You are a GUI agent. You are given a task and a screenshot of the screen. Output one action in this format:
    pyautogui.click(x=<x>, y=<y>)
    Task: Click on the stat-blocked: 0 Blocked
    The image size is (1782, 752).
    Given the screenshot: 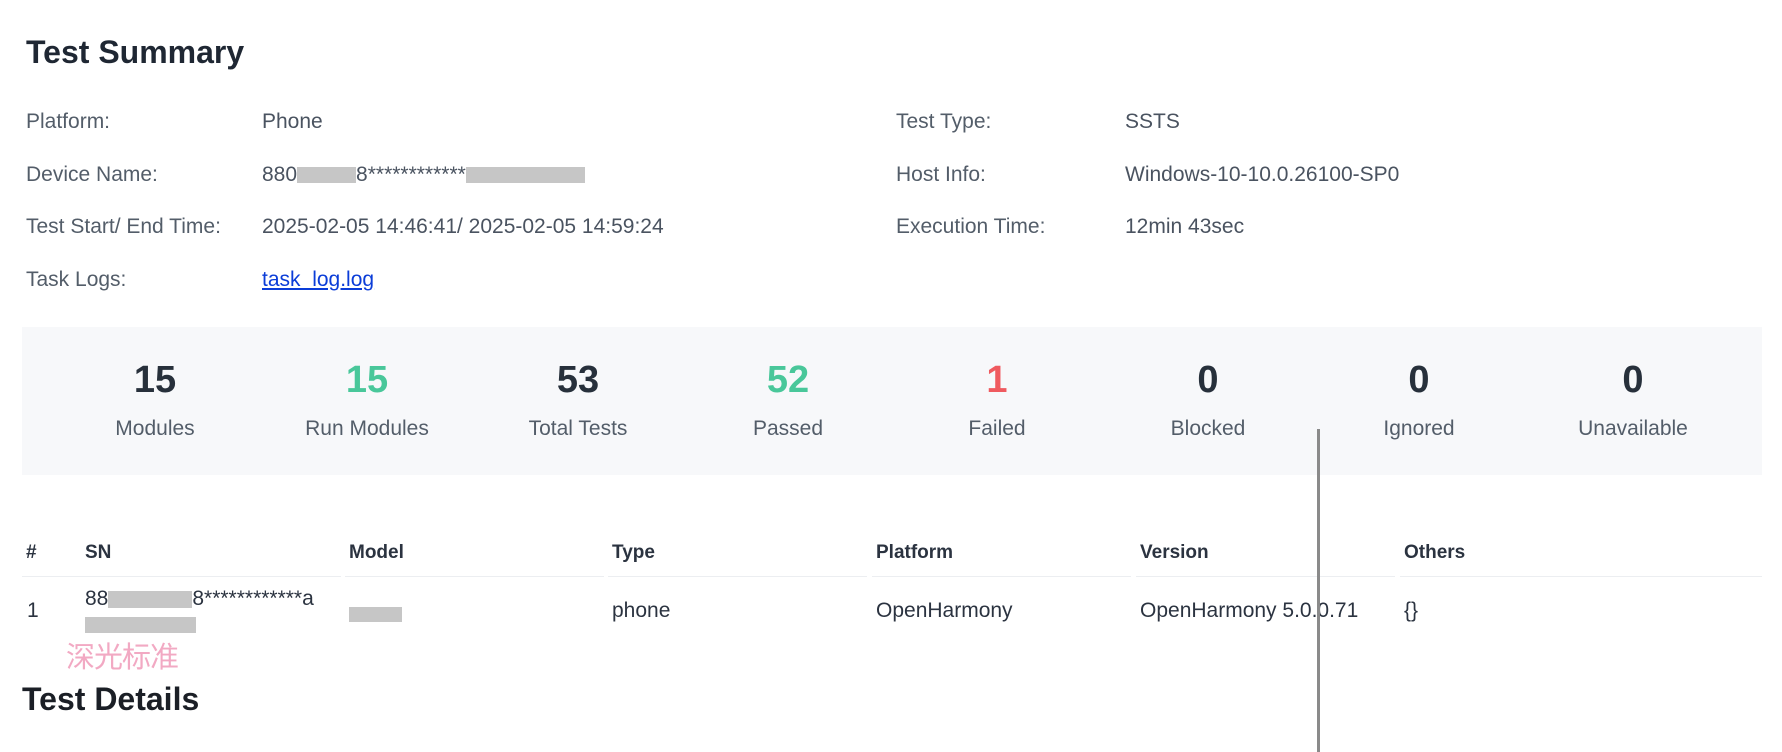 What is the action you would take?
    pyautogui.click(x=1208, y=401)
    